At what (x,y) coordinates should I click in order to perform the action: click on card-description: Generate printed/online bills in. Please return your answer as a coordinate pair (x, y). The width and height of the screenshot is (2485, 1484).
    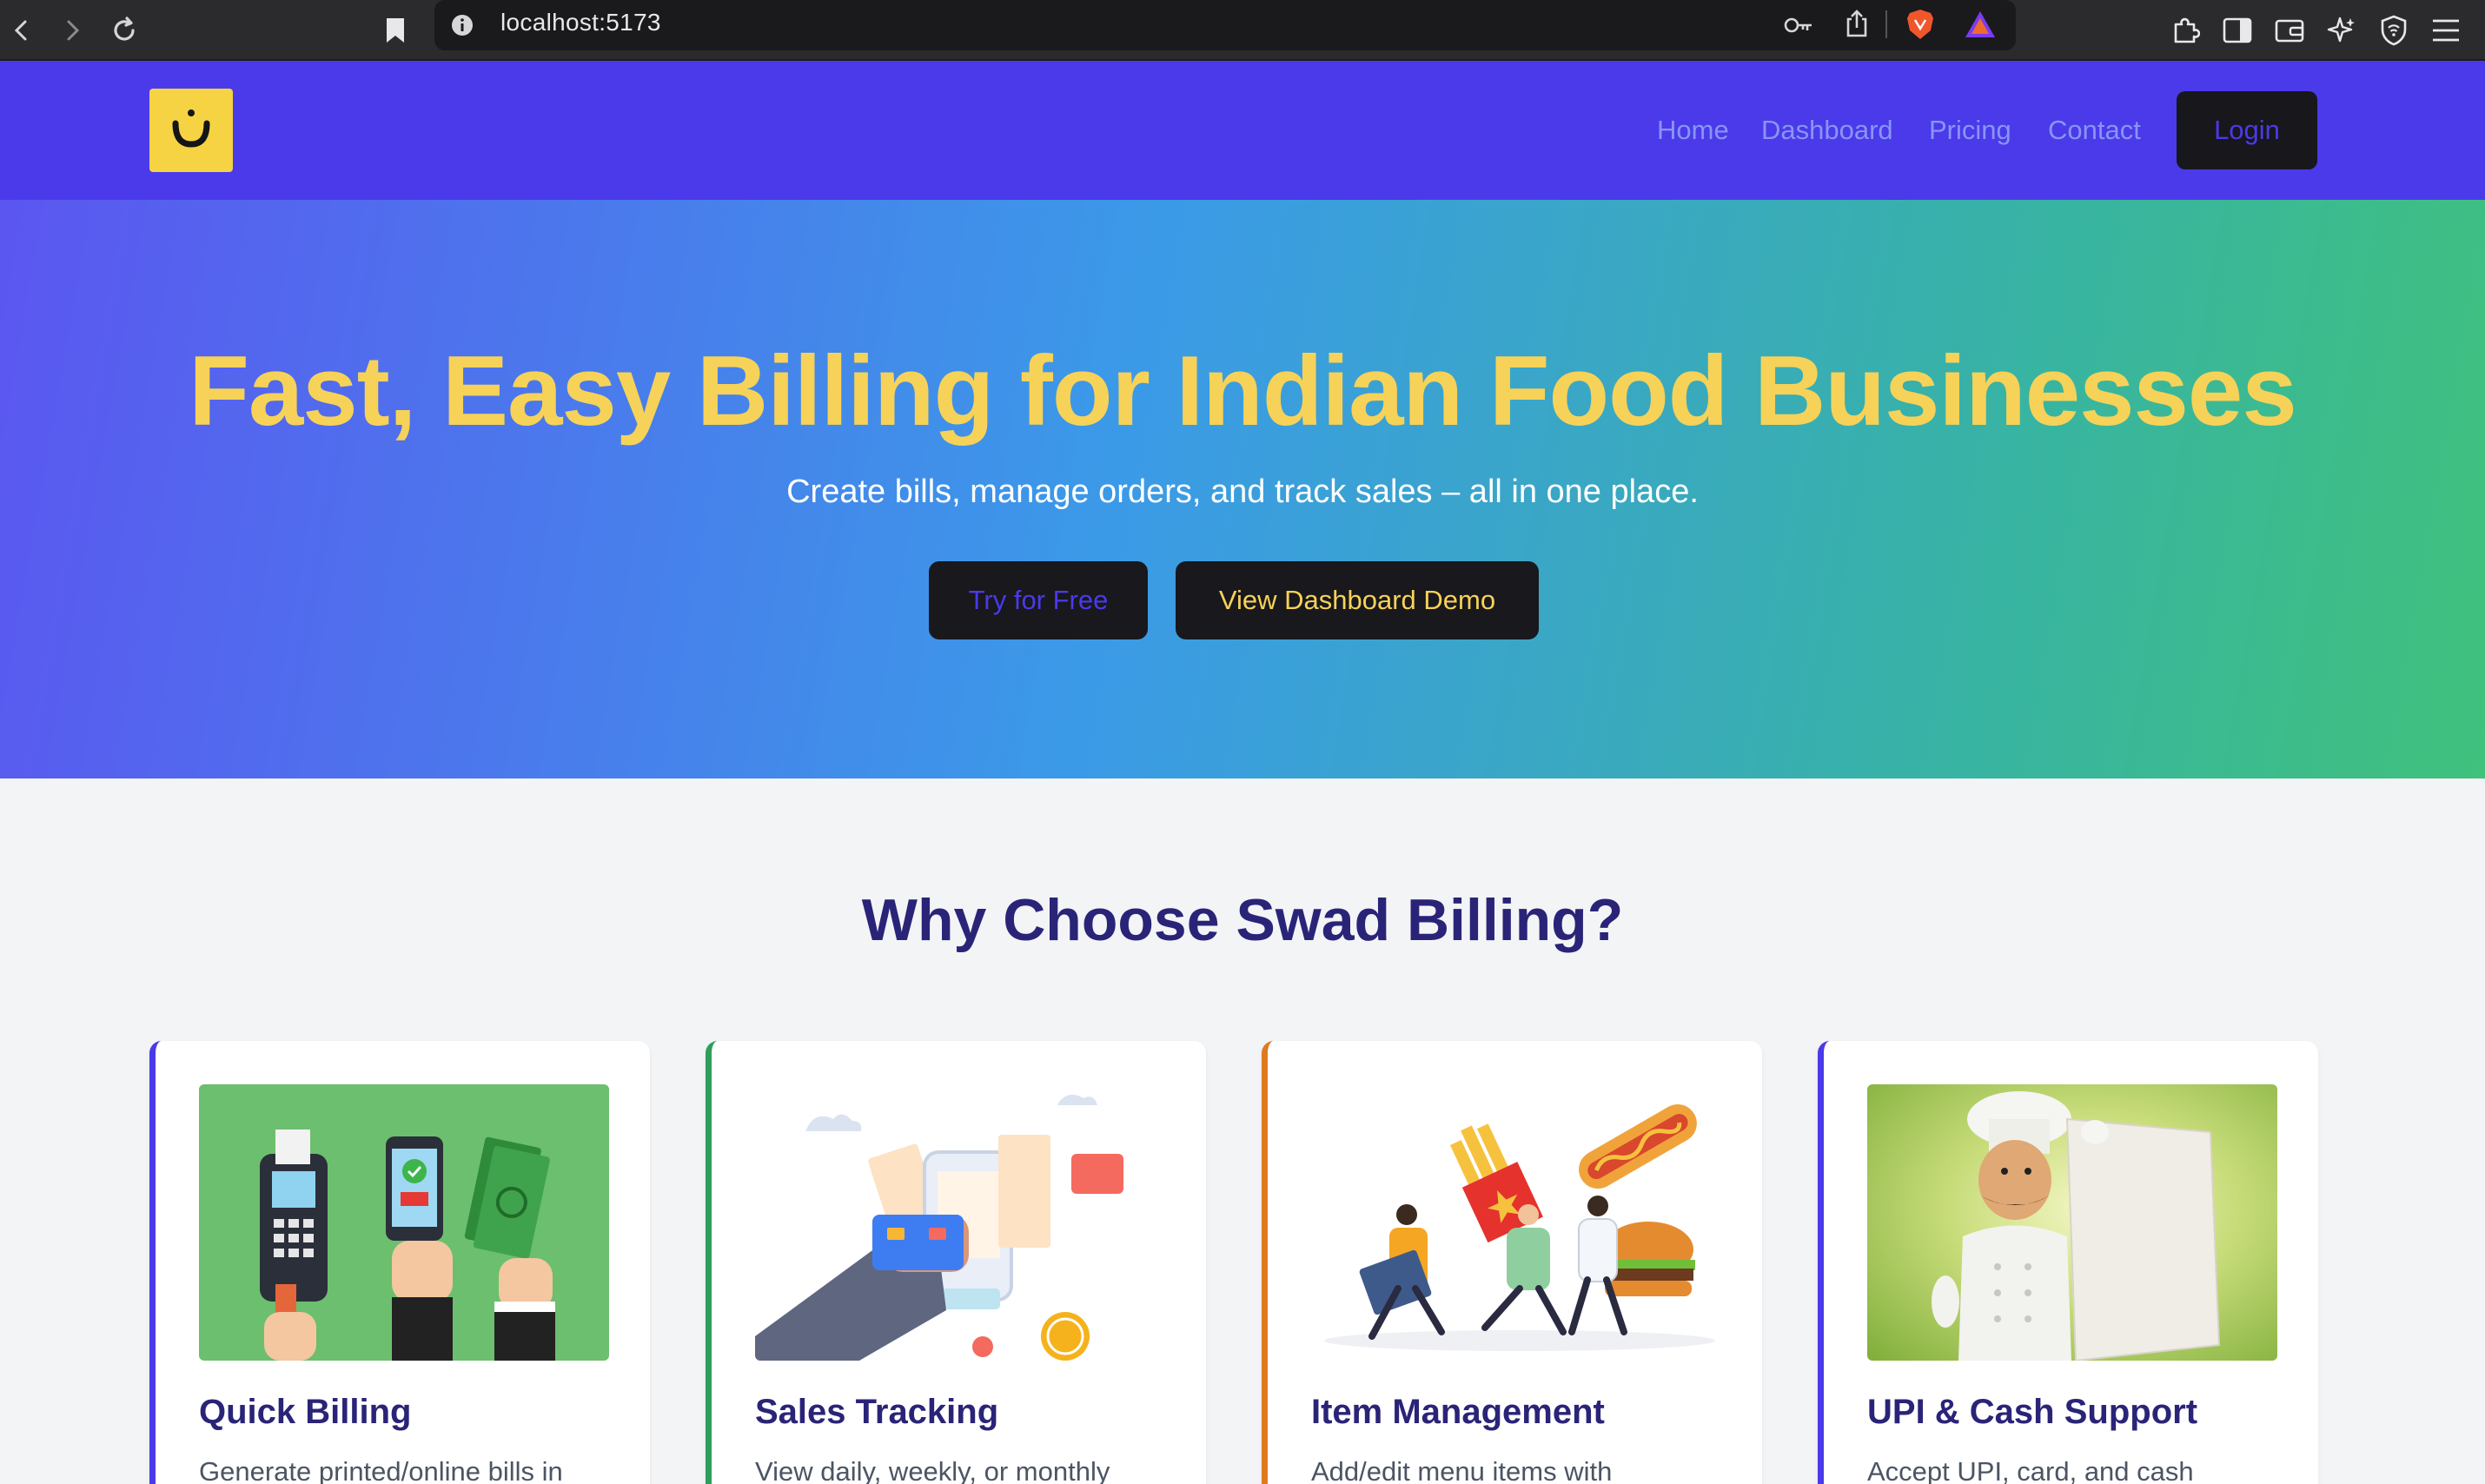
    Looking at the image, I should click on (381, 1470).